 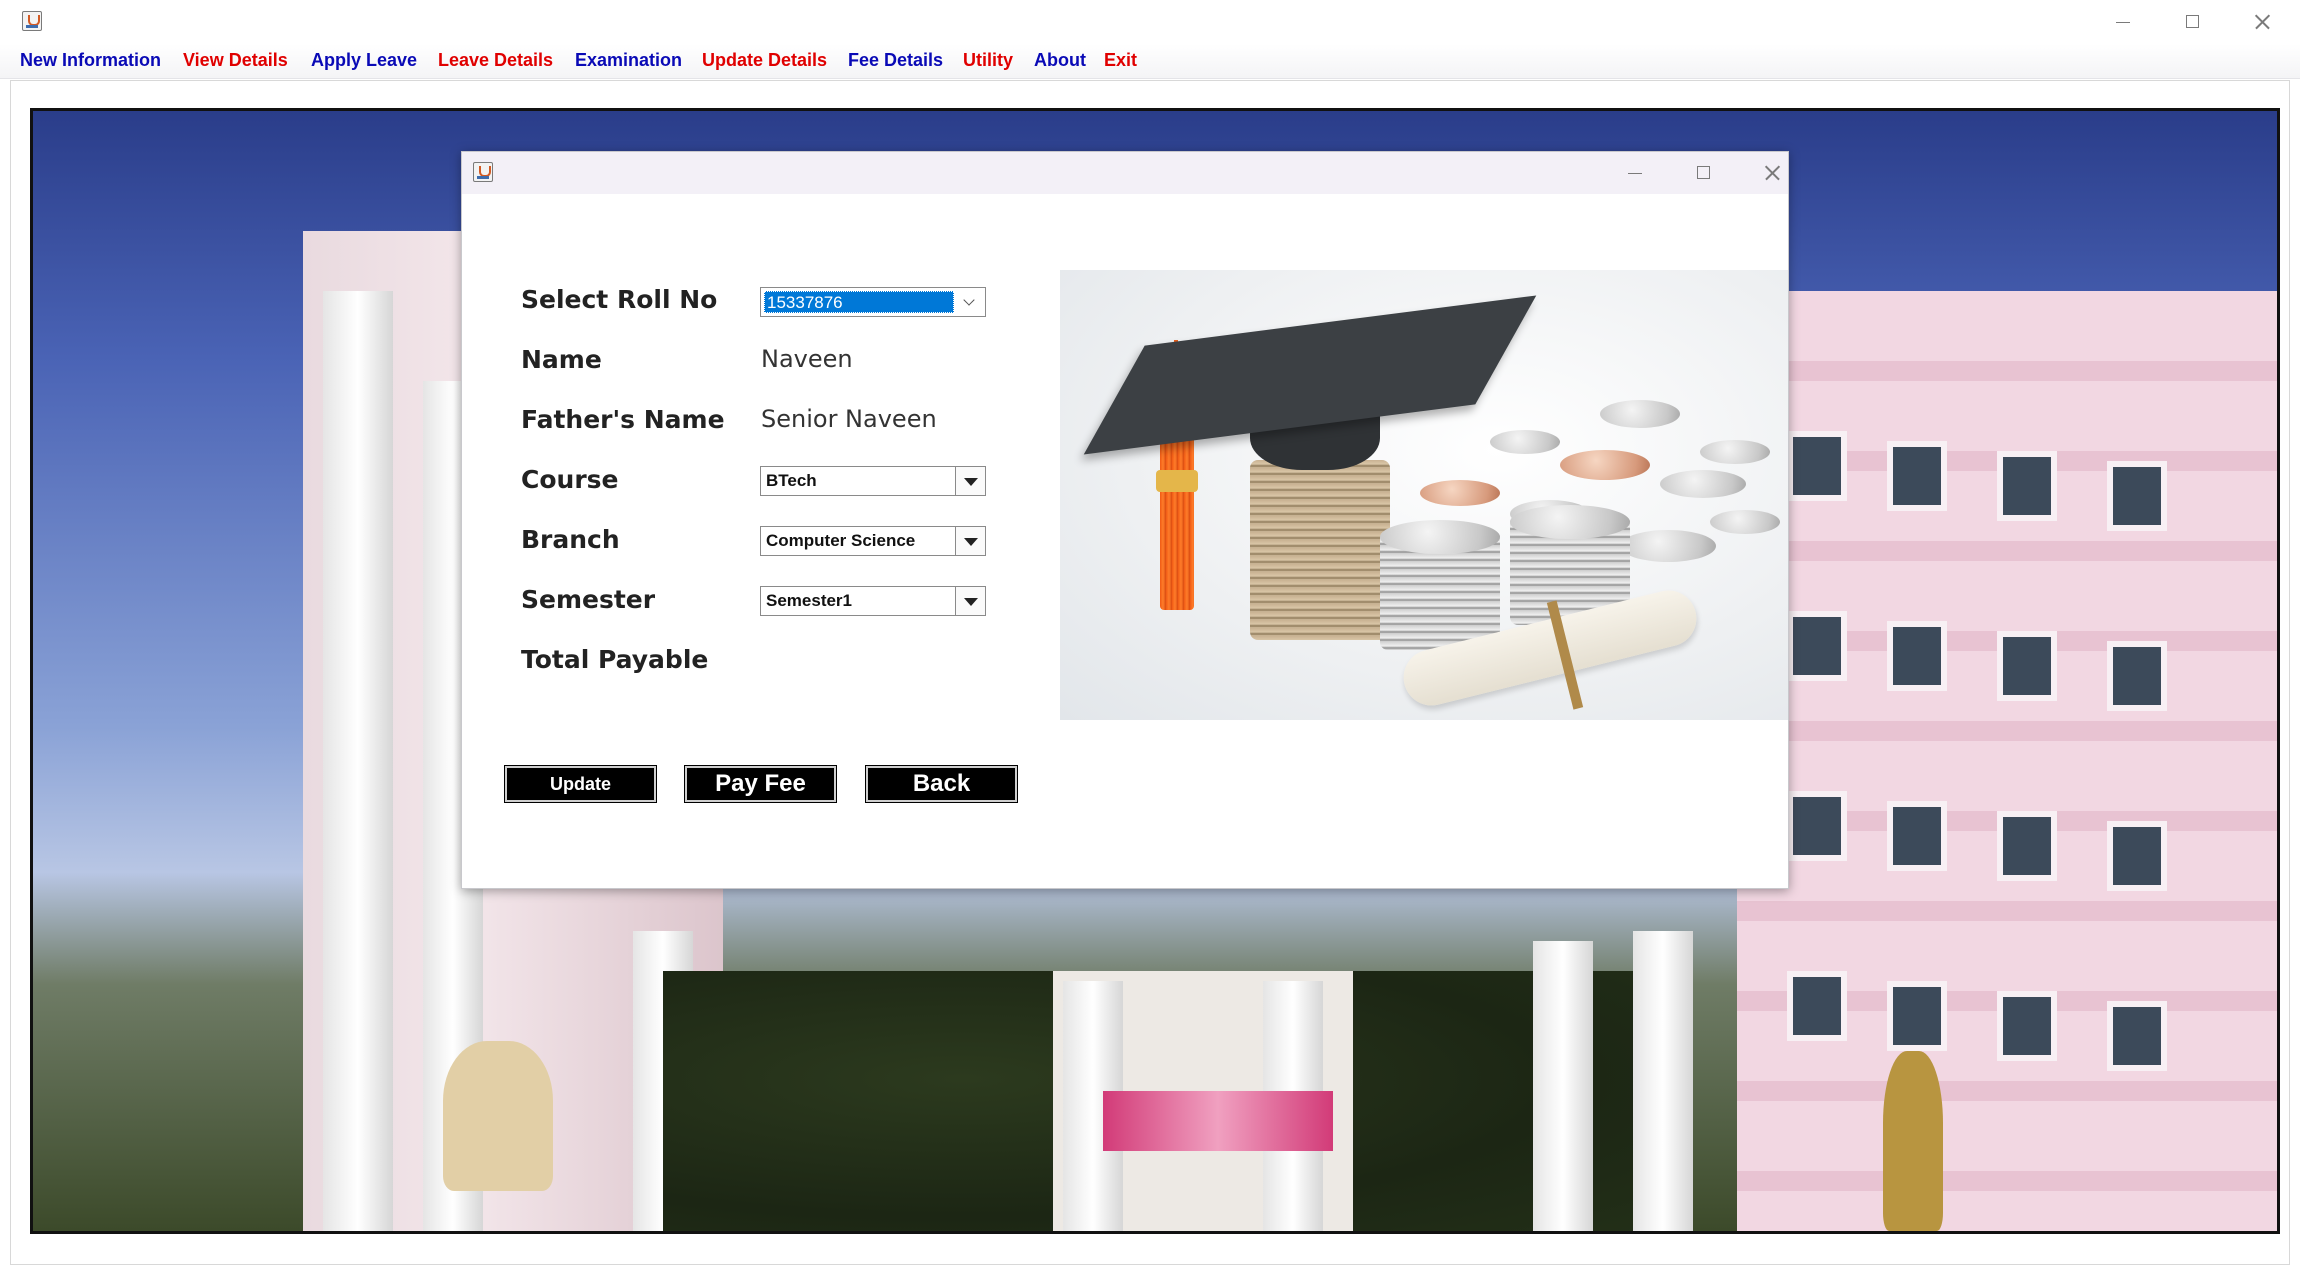 I want to click on dialog-titlebar, so click(x=1125, y=173).